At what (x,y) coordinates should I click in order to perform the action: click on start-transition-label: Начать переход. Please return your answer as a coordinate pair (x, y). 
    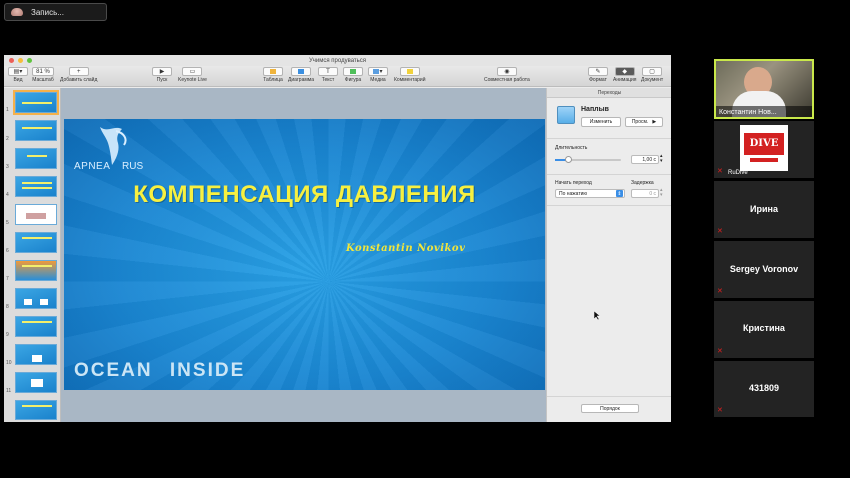
    Looking at the image, I should click on (573, 183).